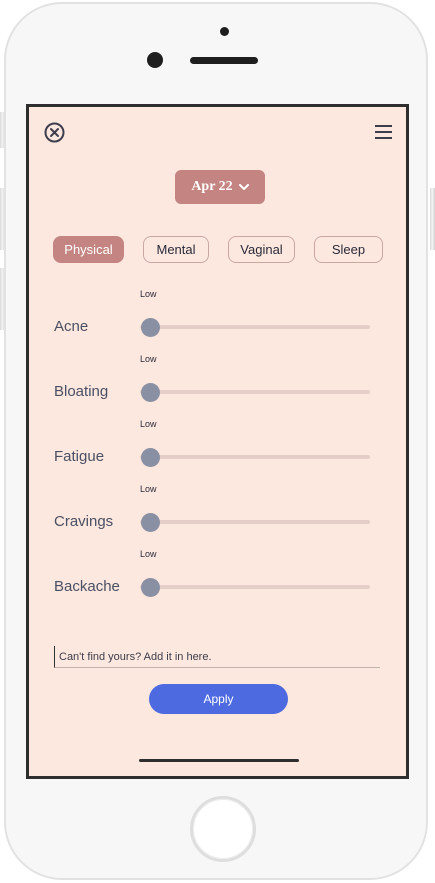 Image resolution: width=435 pixels, height=883 pixels. I want to click on home-button, so click(223, 829).